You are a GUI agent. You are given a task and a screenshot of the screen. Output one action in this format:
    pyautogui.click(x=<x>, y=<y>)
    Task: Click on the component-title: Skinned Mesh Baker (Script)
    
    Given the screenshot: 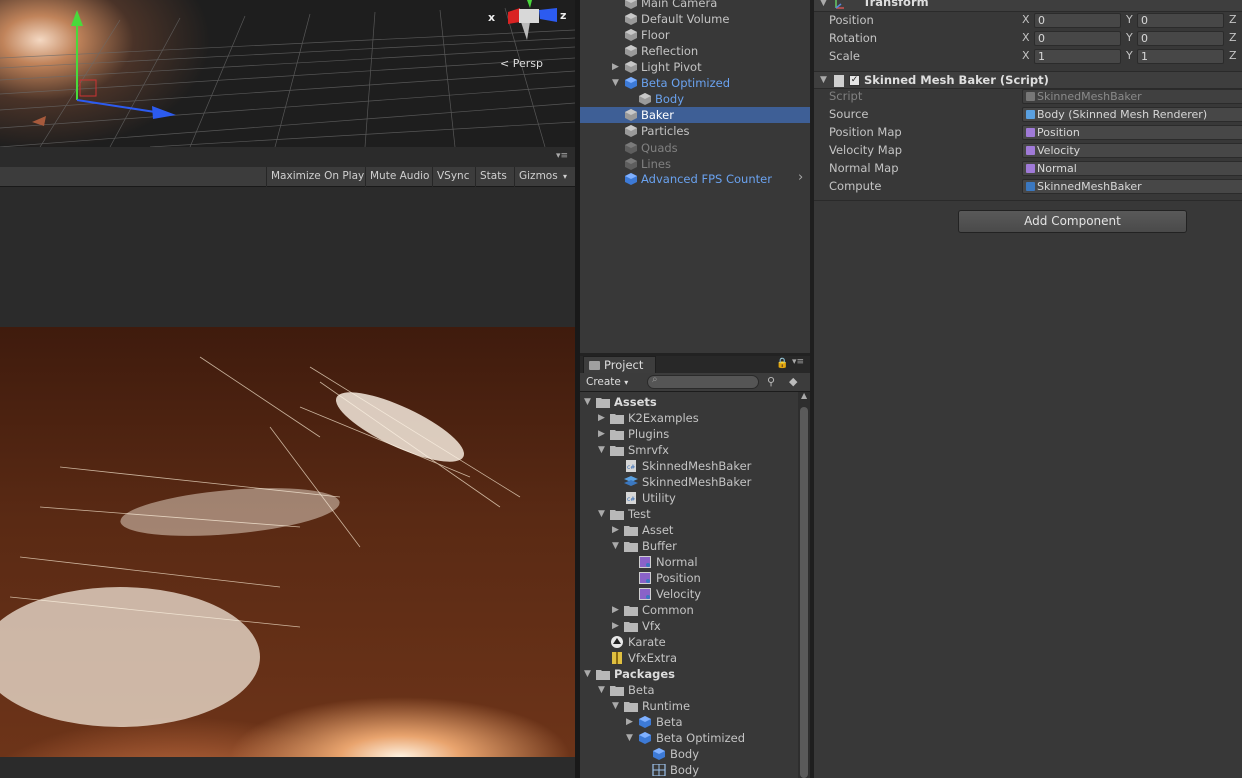 What is the action you would take?
    pyautogui.click(x=956, y=80)
    